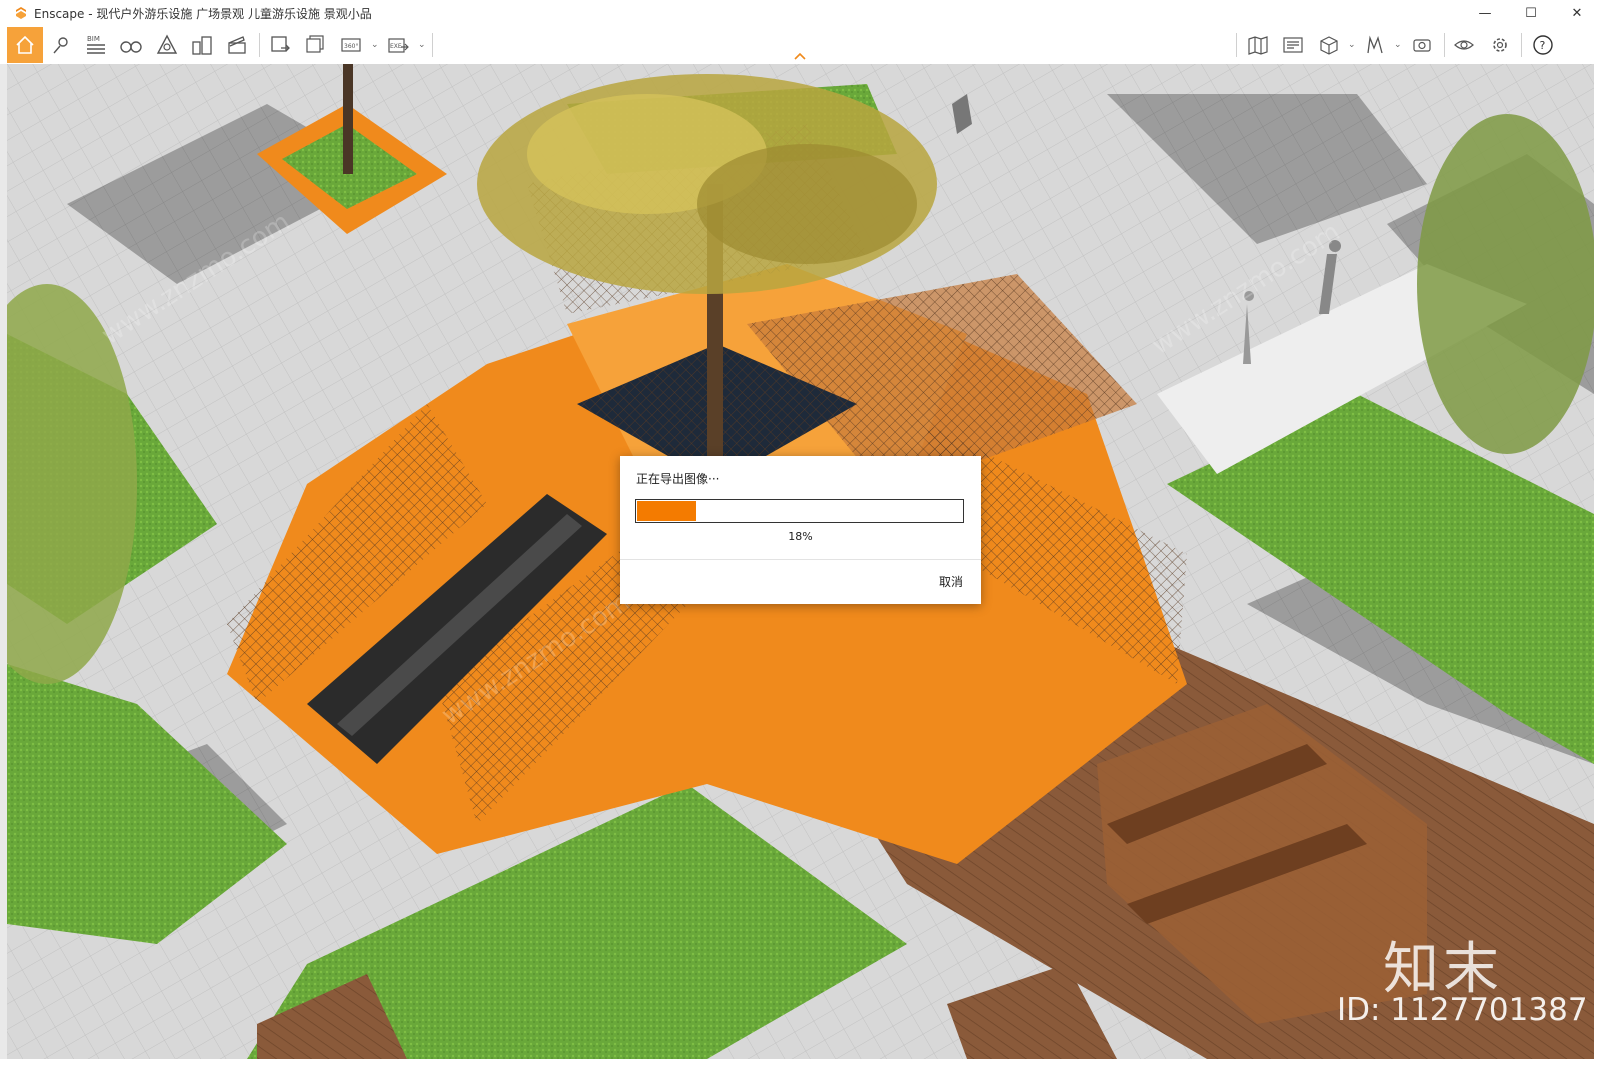 The height and width of the screenshot is (1065, 1600). I want to click on cube-button, so click(1329, 45).